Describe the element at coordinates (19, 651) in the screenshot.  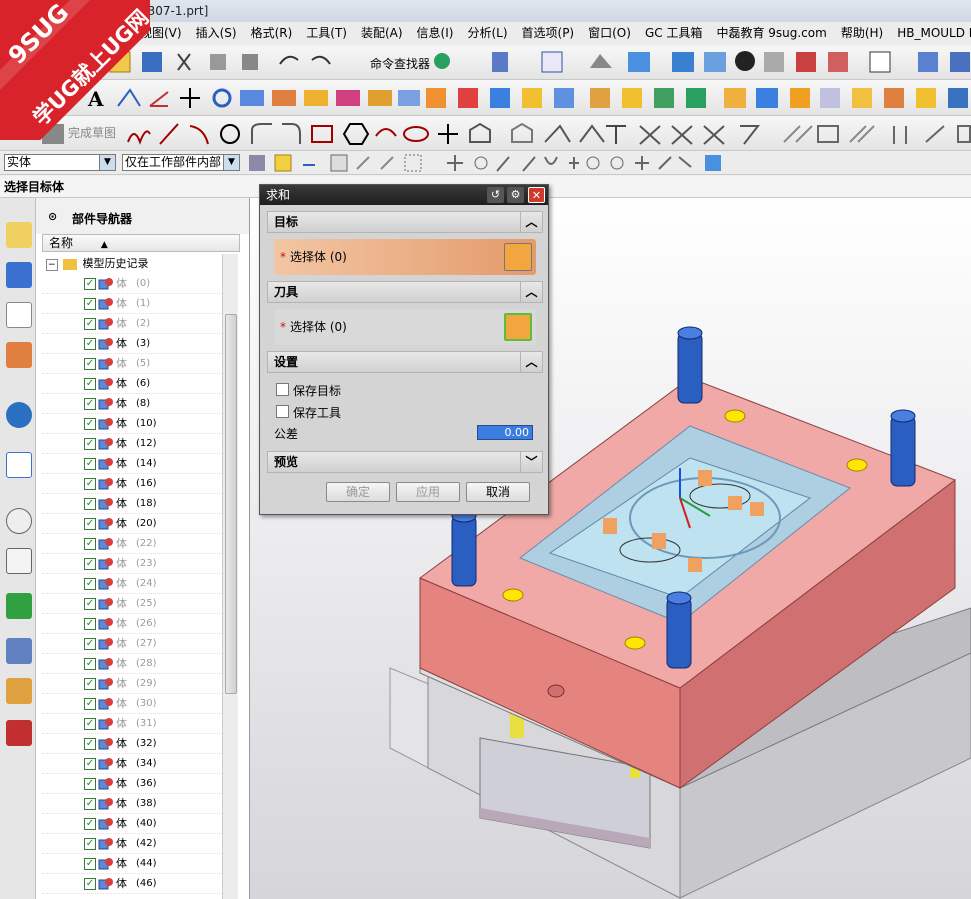
I see `process-studio-icon` at that location.